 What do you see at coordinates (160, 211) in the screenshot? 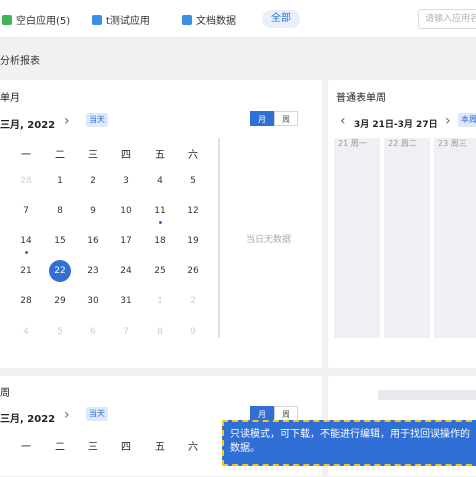
I see `calendar-day: 11` at bounding box center [160, 211].